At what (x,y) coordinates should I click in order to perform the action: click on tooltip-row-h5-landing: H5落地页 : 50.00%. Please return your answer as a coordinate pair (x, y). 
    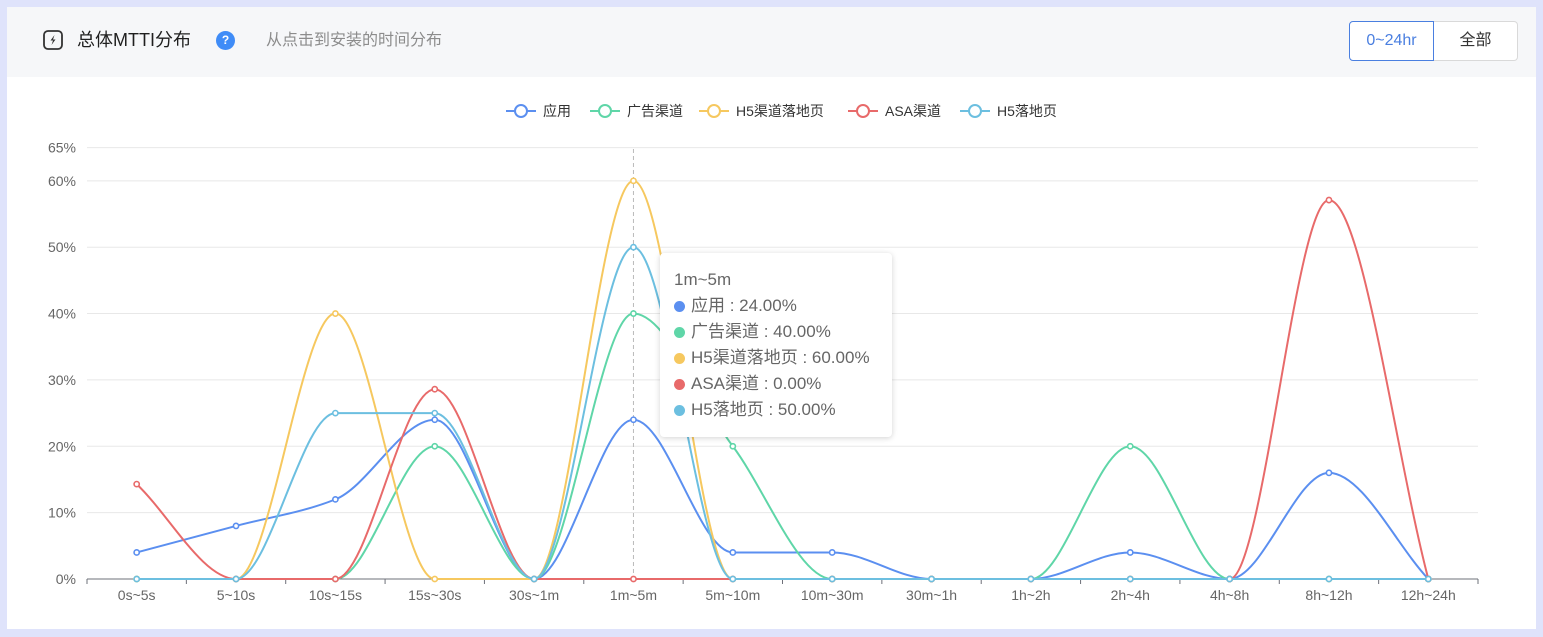
    Looking at the image, I should click on (776, 410).